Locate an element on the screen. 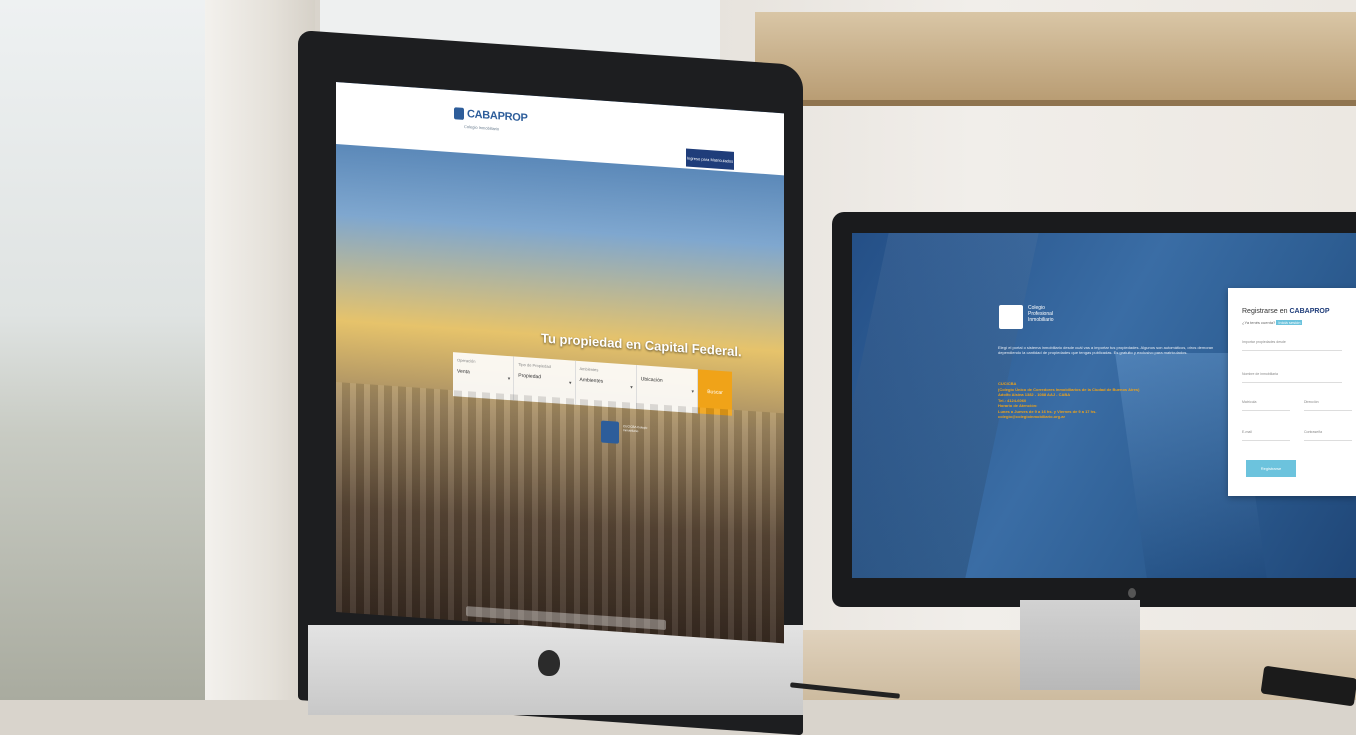 The image size is (1356, 735). register-title: Registrarse en CABAPROP is located at coordinates (1286, 311).